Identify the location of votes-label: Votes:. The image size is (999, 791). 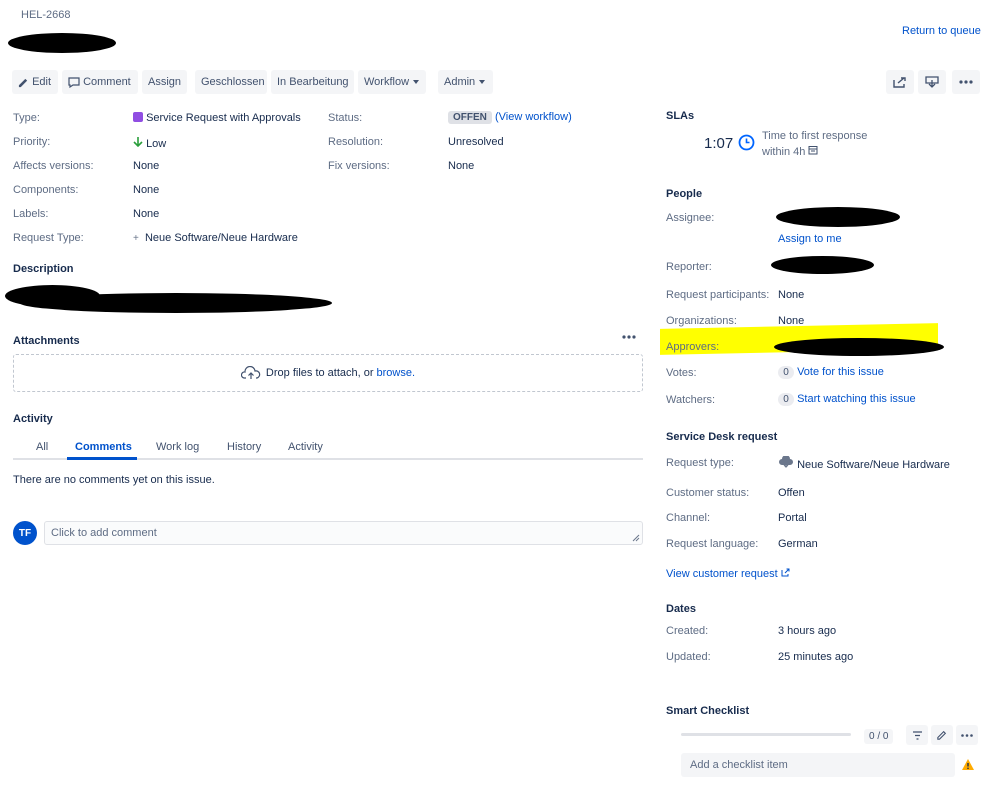
(681, 373).